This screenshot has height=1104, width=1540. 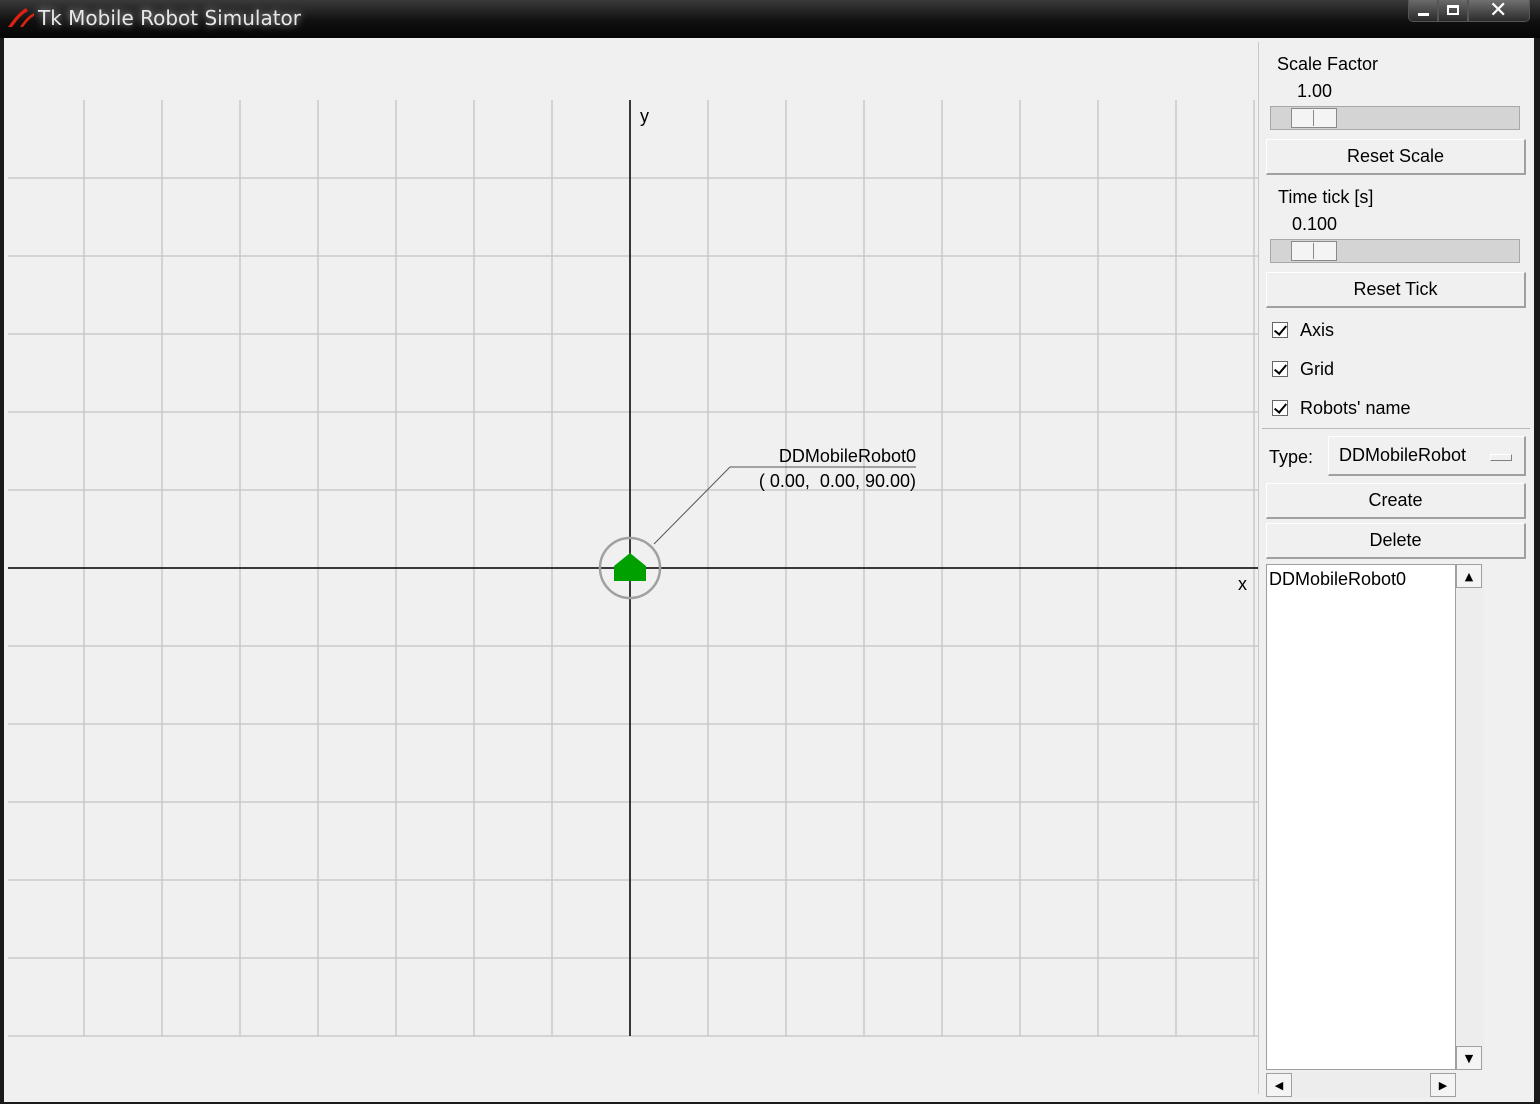 What do you see at coordinates (1355, 407) in the screenshot?
I see `robots-name-checkbox-label: Robots' name` at bounding box center [1355, 407].